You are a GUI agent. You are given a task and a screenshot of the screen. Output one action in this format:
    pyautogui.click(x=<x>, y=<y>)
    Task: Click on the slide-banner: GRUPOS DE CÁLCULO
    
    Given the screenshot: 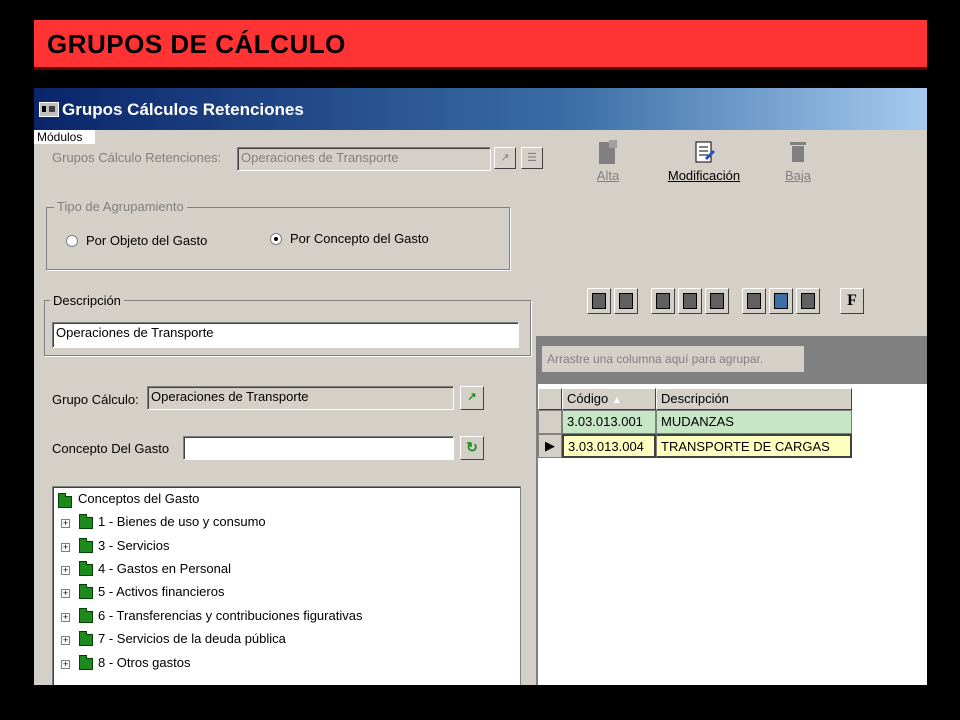 What is the action you would take?
    pyautogui.click(x=480, y=45)
    